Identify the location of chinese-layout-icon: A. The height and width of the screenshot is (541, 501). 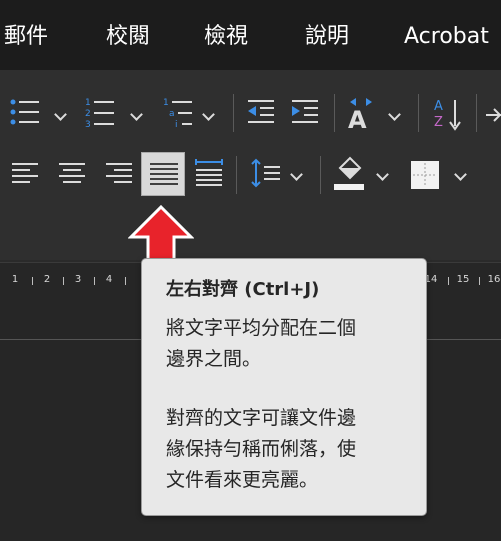
(361, 113).